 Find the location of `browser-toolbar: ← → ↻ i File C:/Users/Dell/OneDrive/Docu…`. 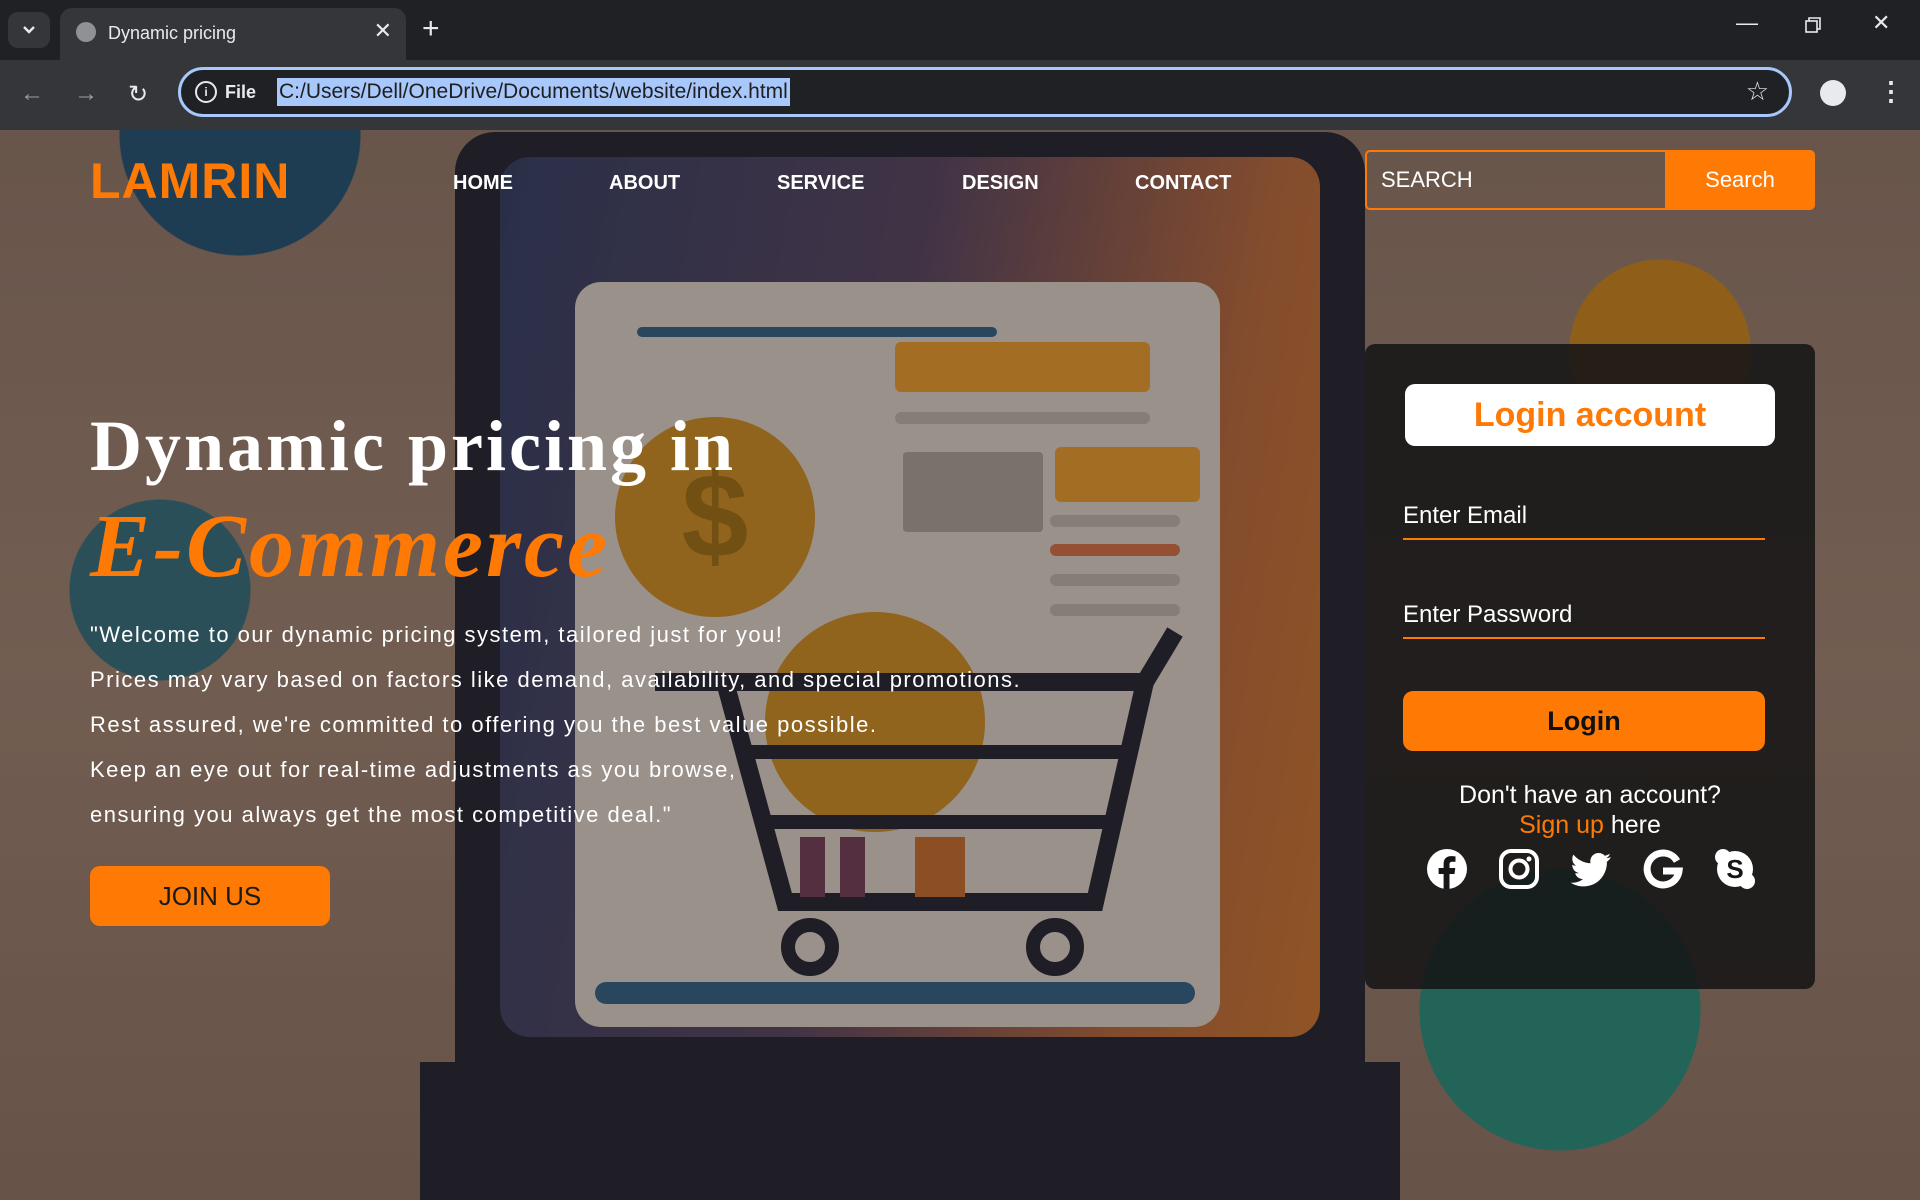

browser-toolbar: ← → ↻ i File C:/Users/Dell/OneDrive/Docu… is located at coordinates (960, 95).